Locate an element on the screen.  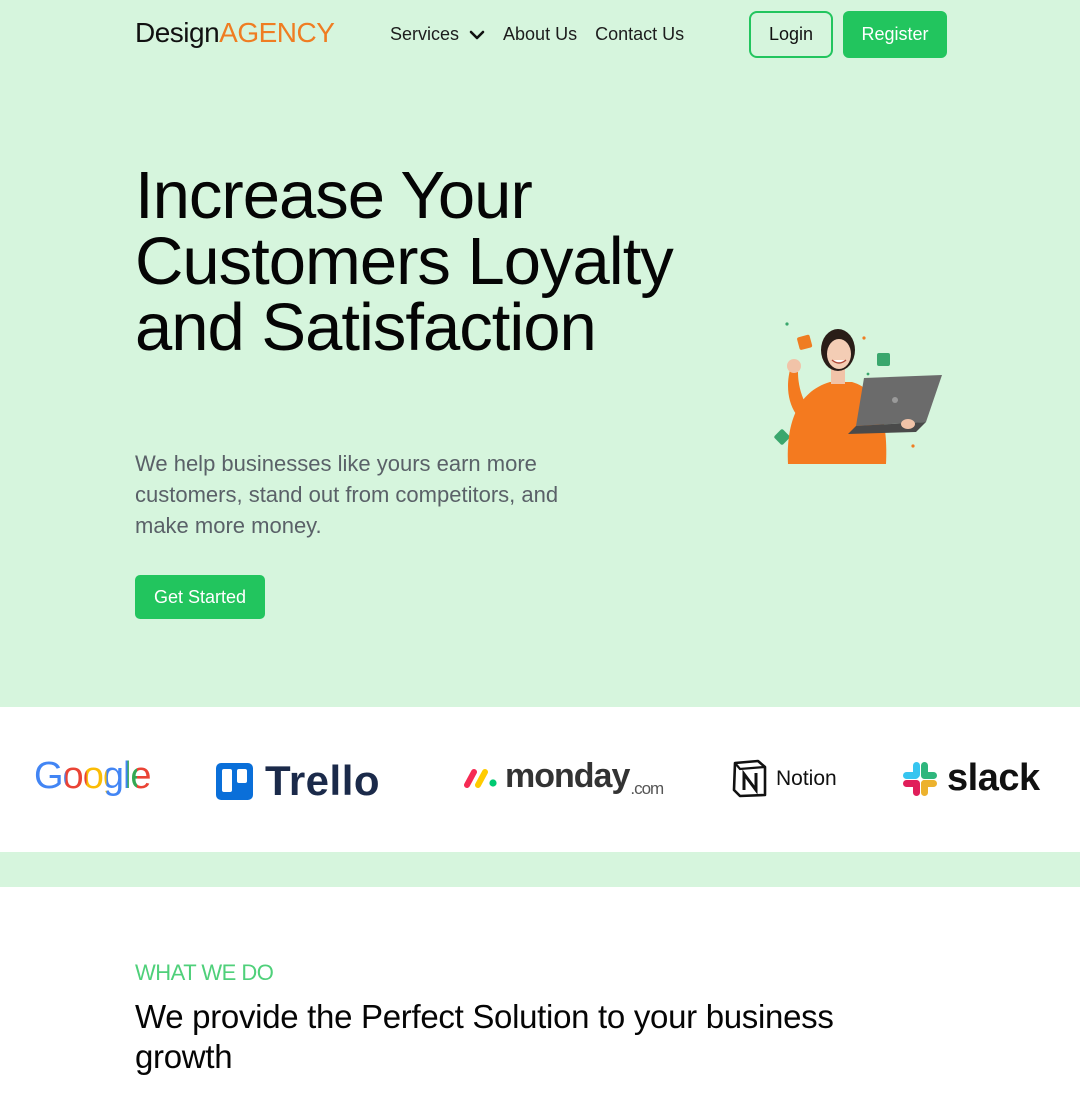
monday-word: monday is located at coordinates (567, 776).